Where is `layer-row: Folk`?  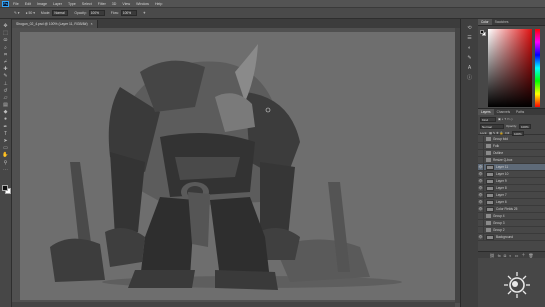
layer-row: Folk is located at coordinates (511, 146).